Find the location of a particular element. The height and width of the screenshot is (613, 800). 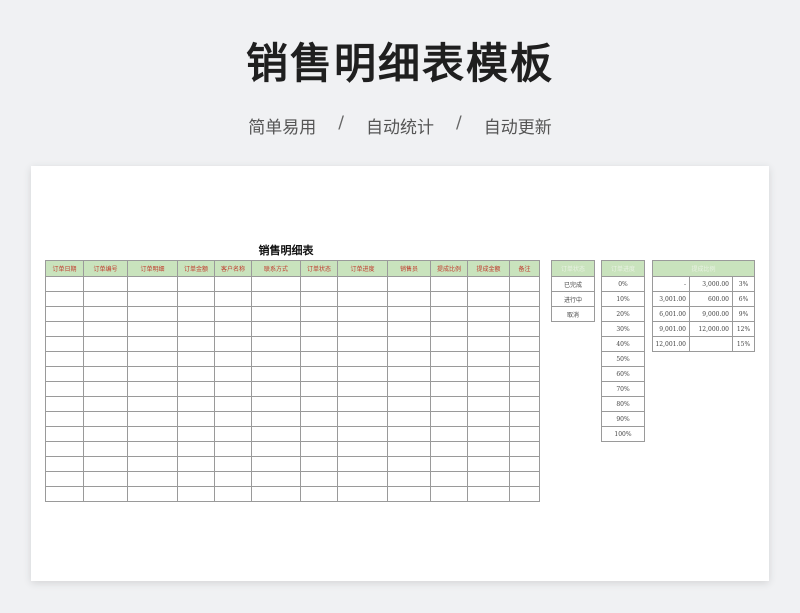

commission-rate-cell: 12% is located at coordinates (743, 329).